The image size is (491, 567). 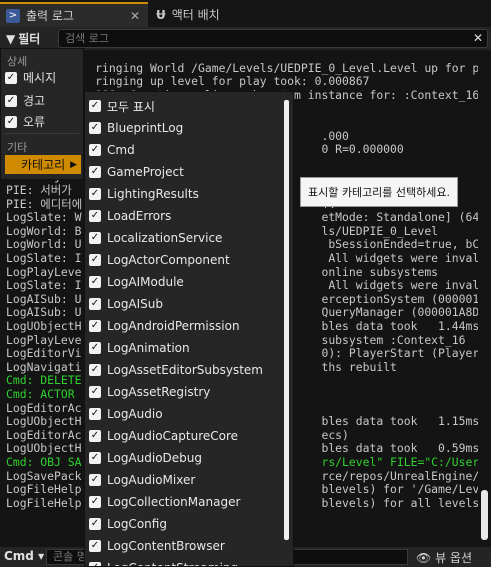 I want to click on filter-item-label: 오류, so click(x=34, y=122).